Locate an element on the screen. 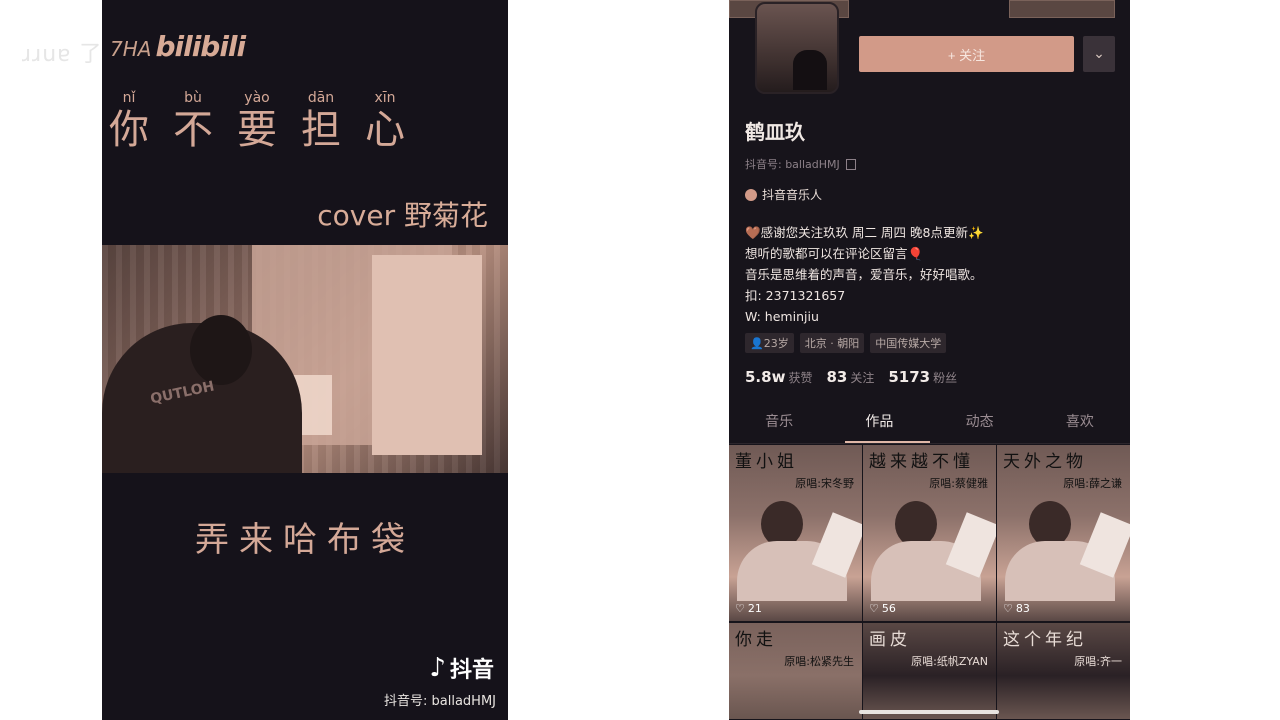  lyric-char: xīn 心 is located at coordinates (385, 121).